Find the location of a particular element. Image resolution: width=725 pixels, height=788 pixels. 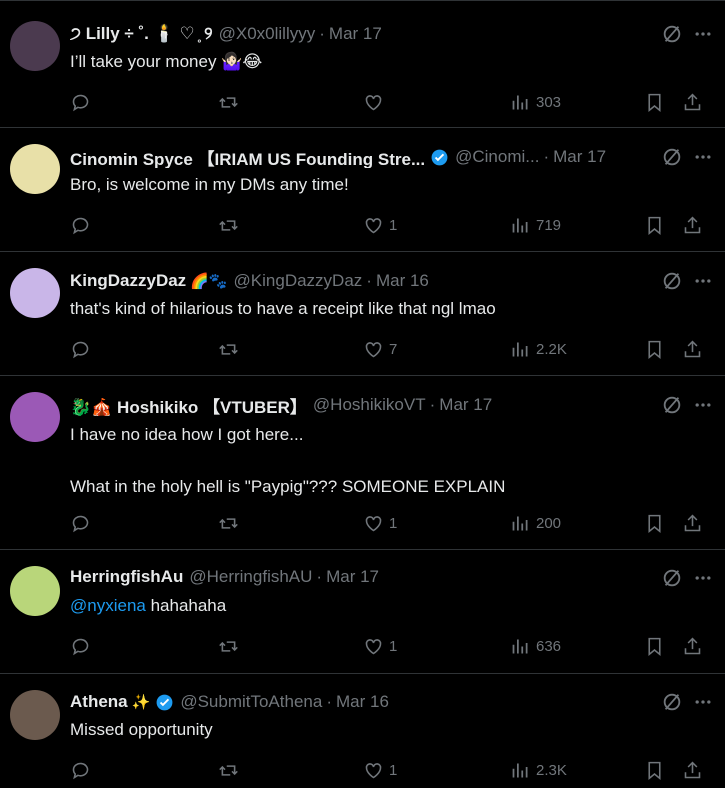

handle: @KingDazzyDaz is located at coordinates (298, 281).